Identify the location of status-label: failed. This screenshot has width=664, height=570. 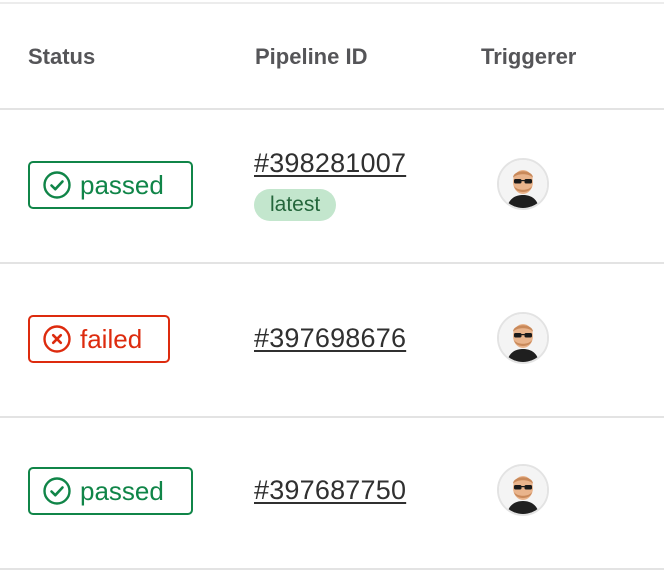
(111, 338).